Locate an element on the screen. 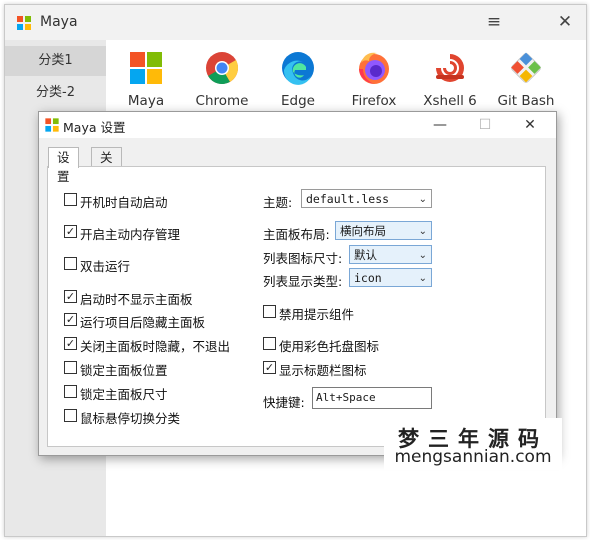  app-label: Firefox is located at coordinates (374, 101).